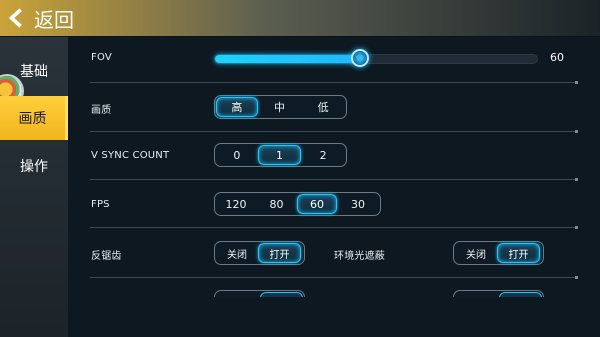 This screenshot has height=337, width=600. I want to click on sidebar-item-label: 操作, so click(34, 167).